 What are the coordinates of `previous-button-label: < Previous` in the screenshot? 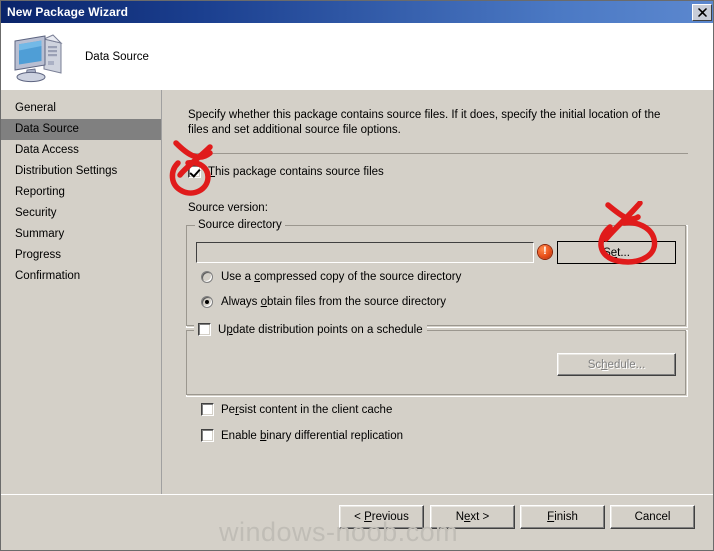 It's located at (381, 517).